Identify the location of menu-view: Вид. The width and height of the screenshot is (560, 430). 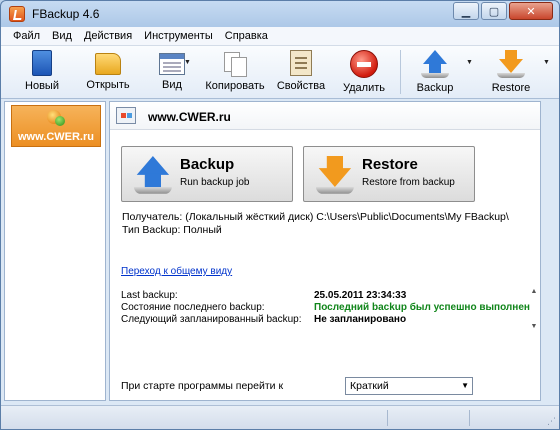
(62, 36).